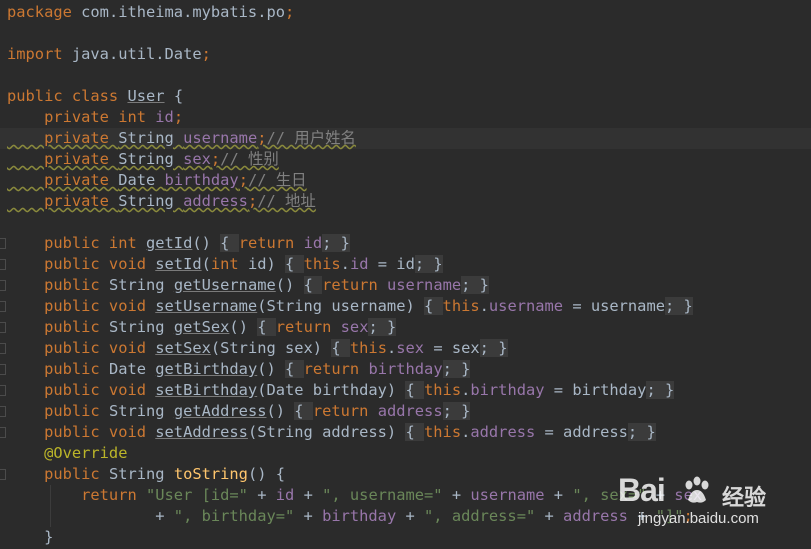 The height and width of the screenshot is (549, 811). What do you see at coordinates (405, 54) in the screenshot?
I see `code-line: import java.util.Date;` at bounding box center [405, 54].